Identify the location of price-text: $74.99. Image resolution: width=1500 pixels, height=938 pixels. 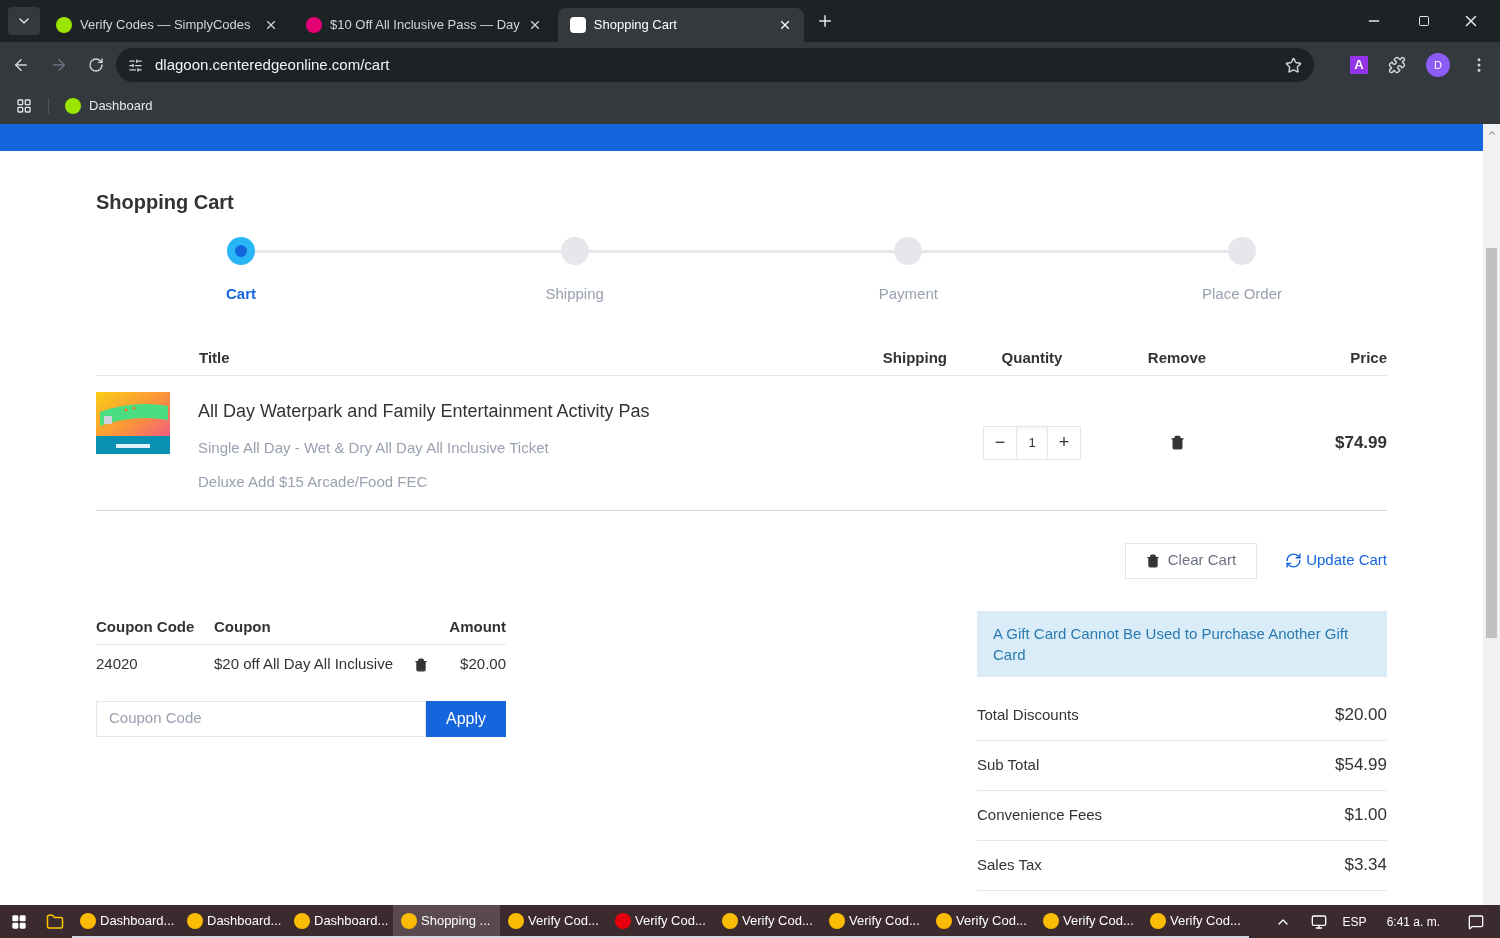
(1361, 442).